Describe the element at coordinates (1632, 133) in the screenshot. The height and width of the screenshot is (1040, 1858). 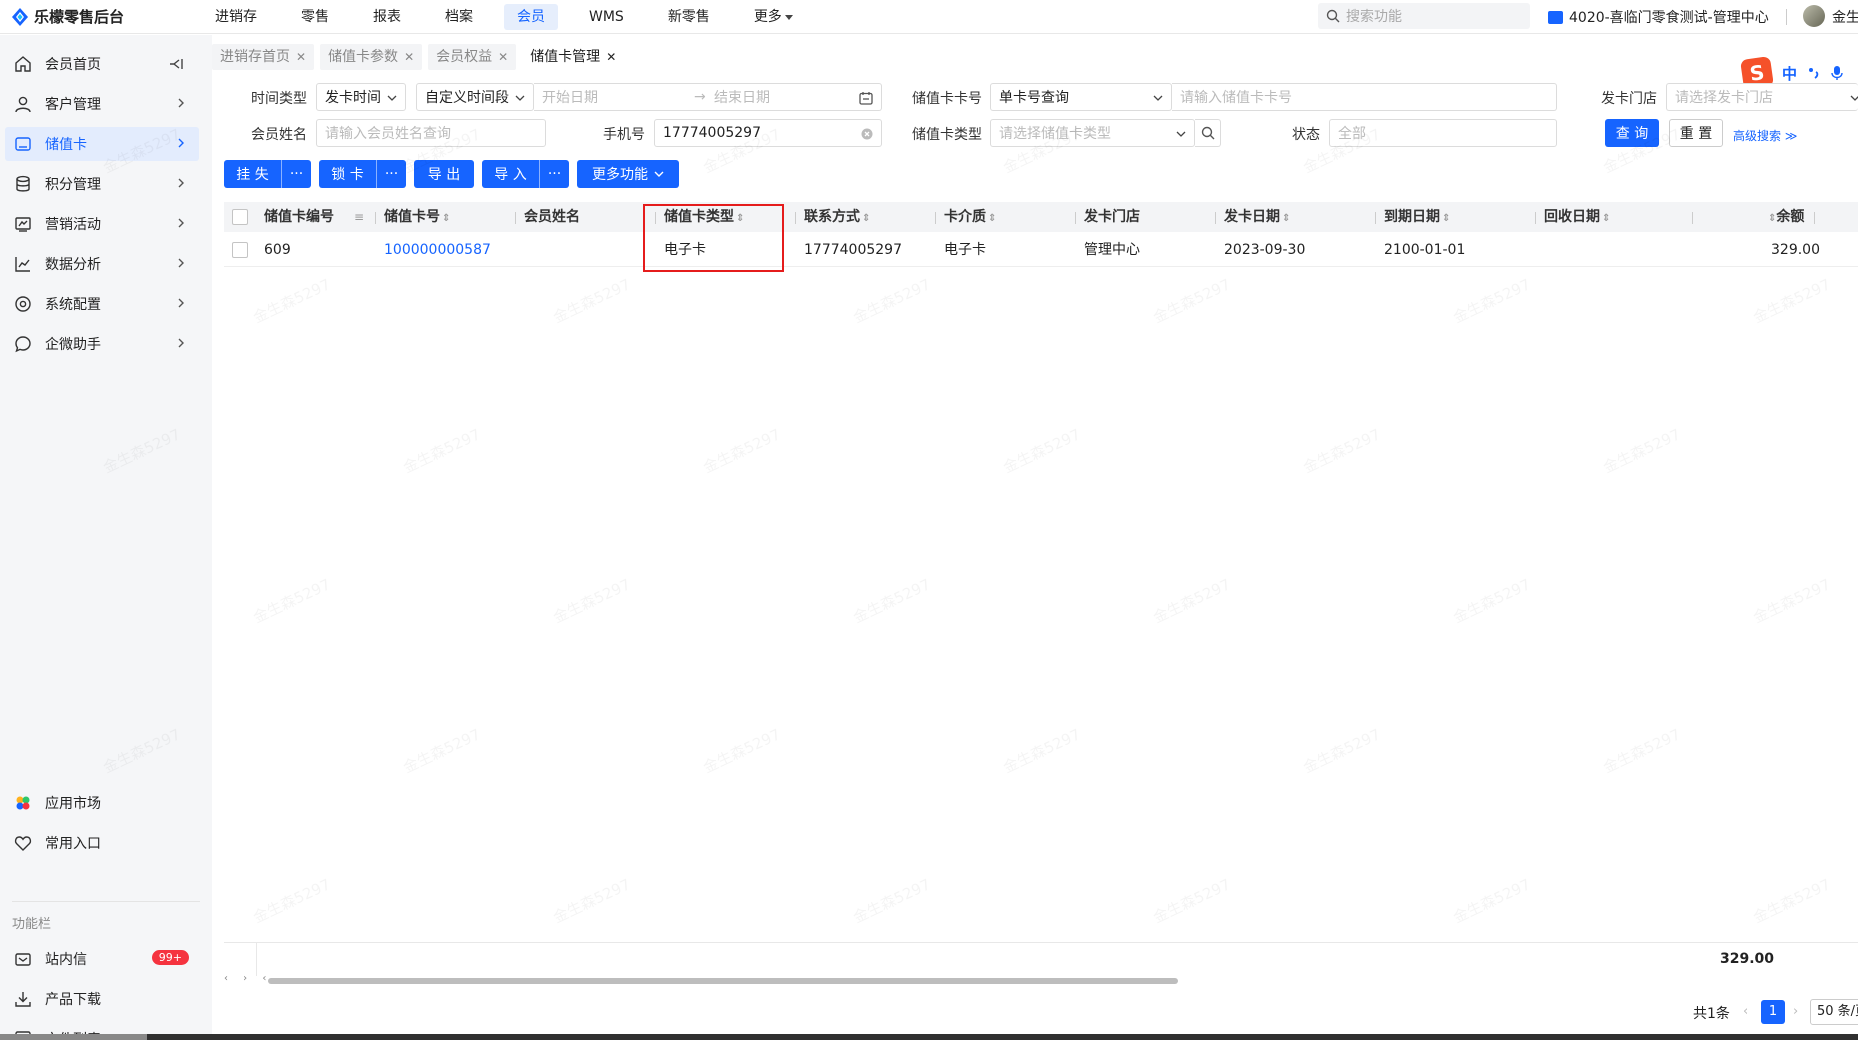
I see `query-button: 查 询` at that location.